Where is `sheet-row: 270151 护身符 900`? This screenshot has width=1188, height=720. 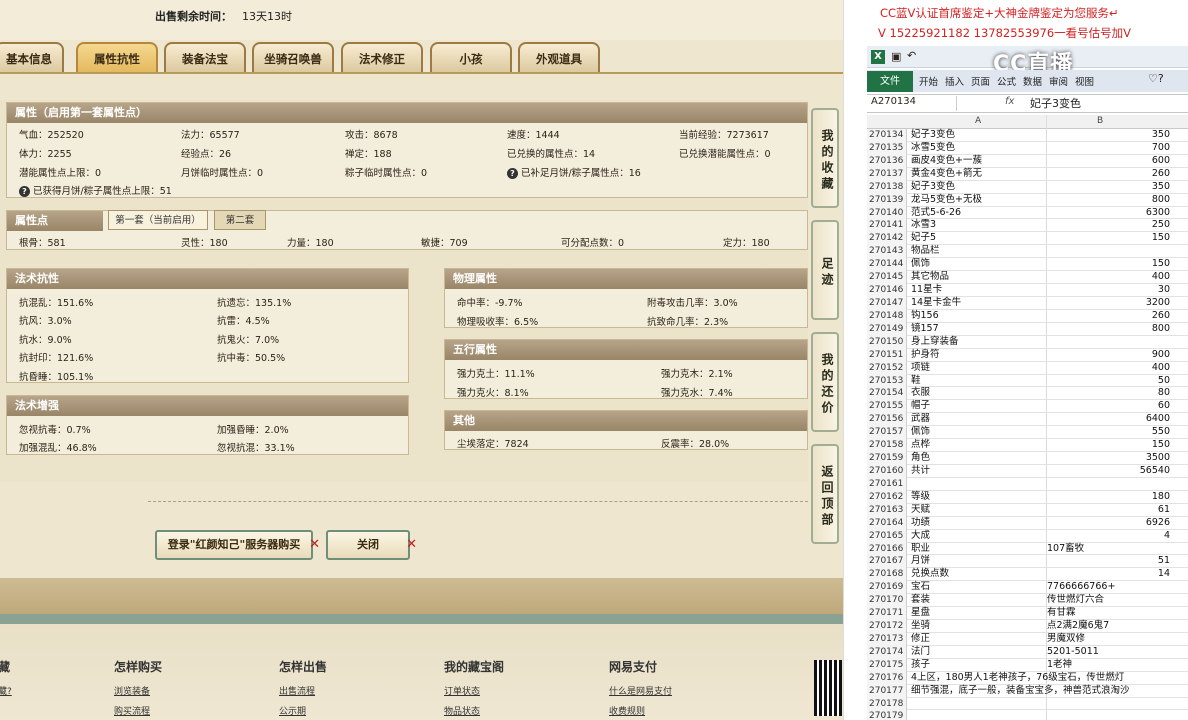
sheet-row: 270151 护身符 900 is located at coordinates (1027, 355).